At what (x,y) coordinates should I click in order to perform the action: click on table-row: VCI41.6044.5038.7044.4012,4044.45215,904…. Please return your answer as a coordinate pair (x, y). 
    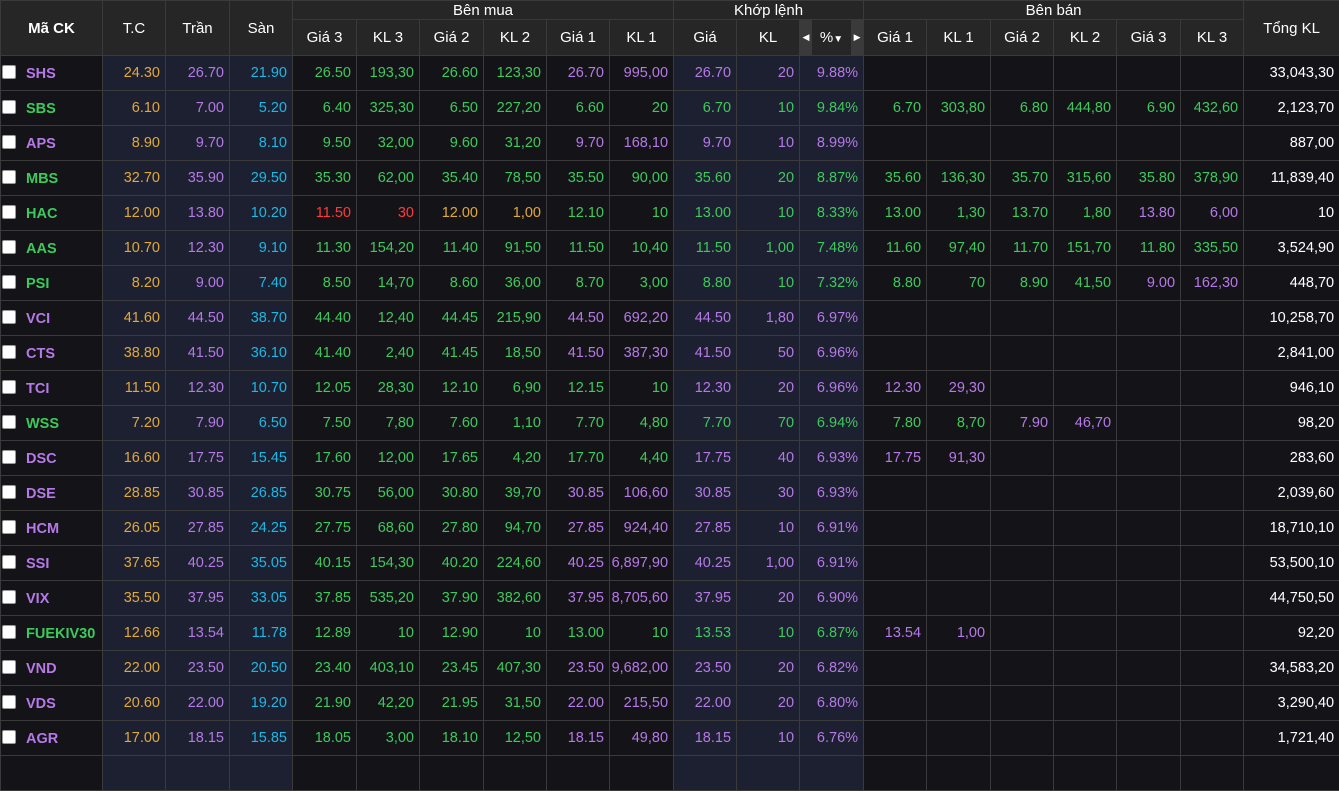
    Looking at the image, I should click on (670, 318).